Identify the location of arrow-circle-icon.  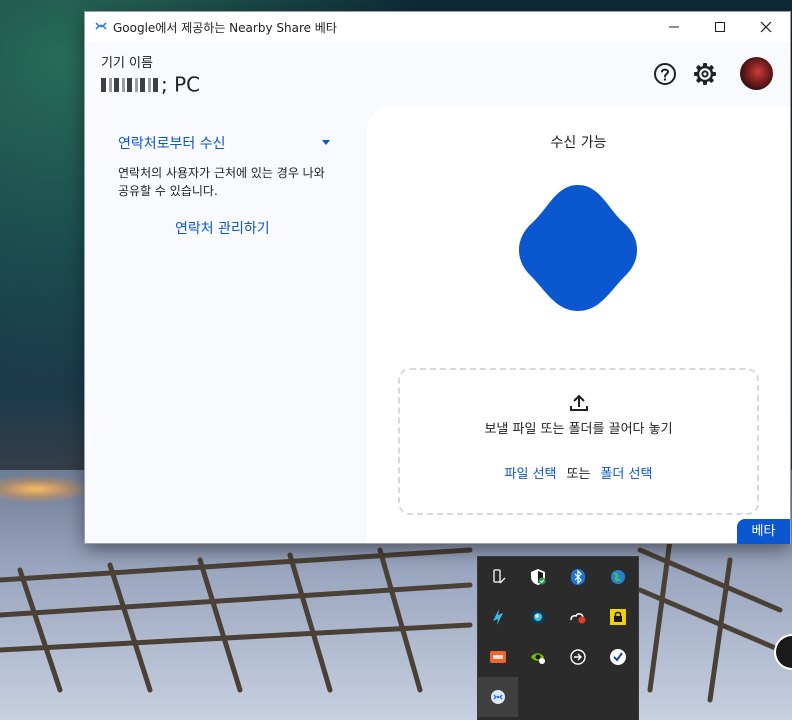
(578, 657).